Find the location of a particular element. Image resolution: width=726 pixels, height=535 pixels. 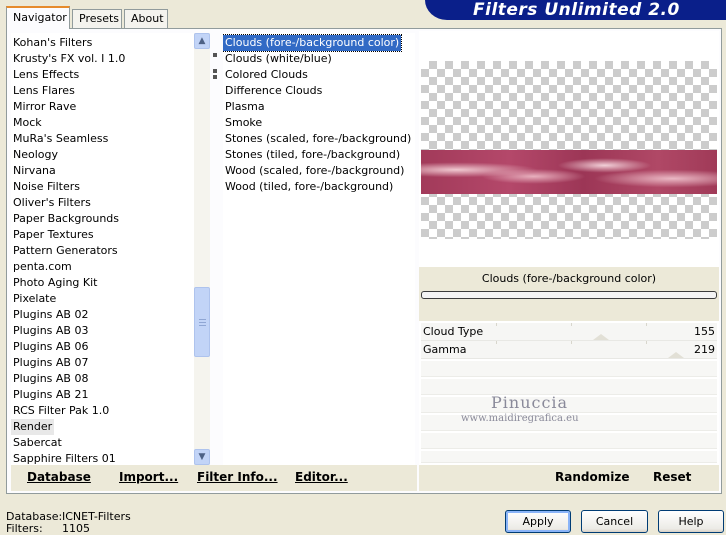

progress-bar is located at coordinates (569, 295).